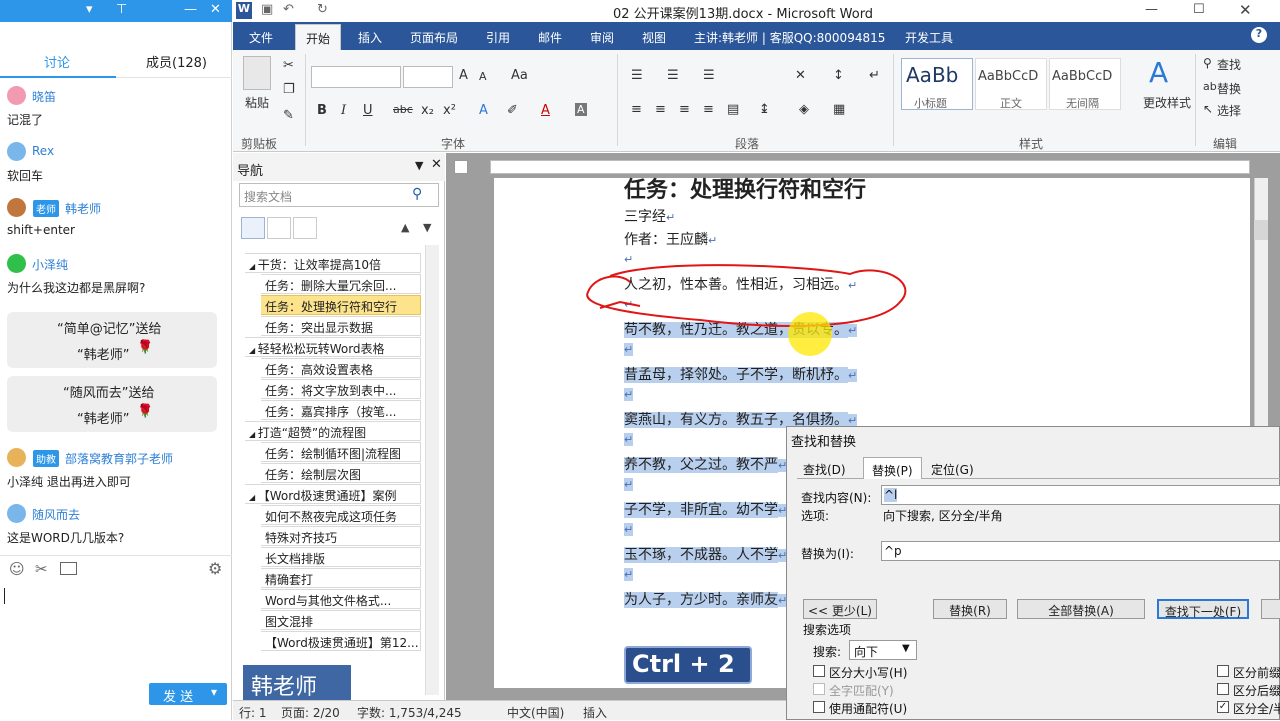 The height and width of the screenshot is (721, 1280). What do you see at coordinates (268, 196) in the screenshot?
I see `search-input: 搜索文档` at bounding box center [268, 196].